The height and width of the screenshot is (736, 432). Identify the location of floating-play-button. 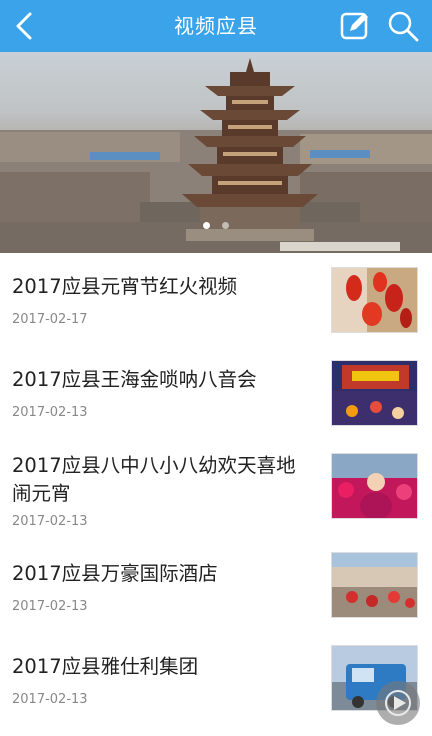
(398, 703).